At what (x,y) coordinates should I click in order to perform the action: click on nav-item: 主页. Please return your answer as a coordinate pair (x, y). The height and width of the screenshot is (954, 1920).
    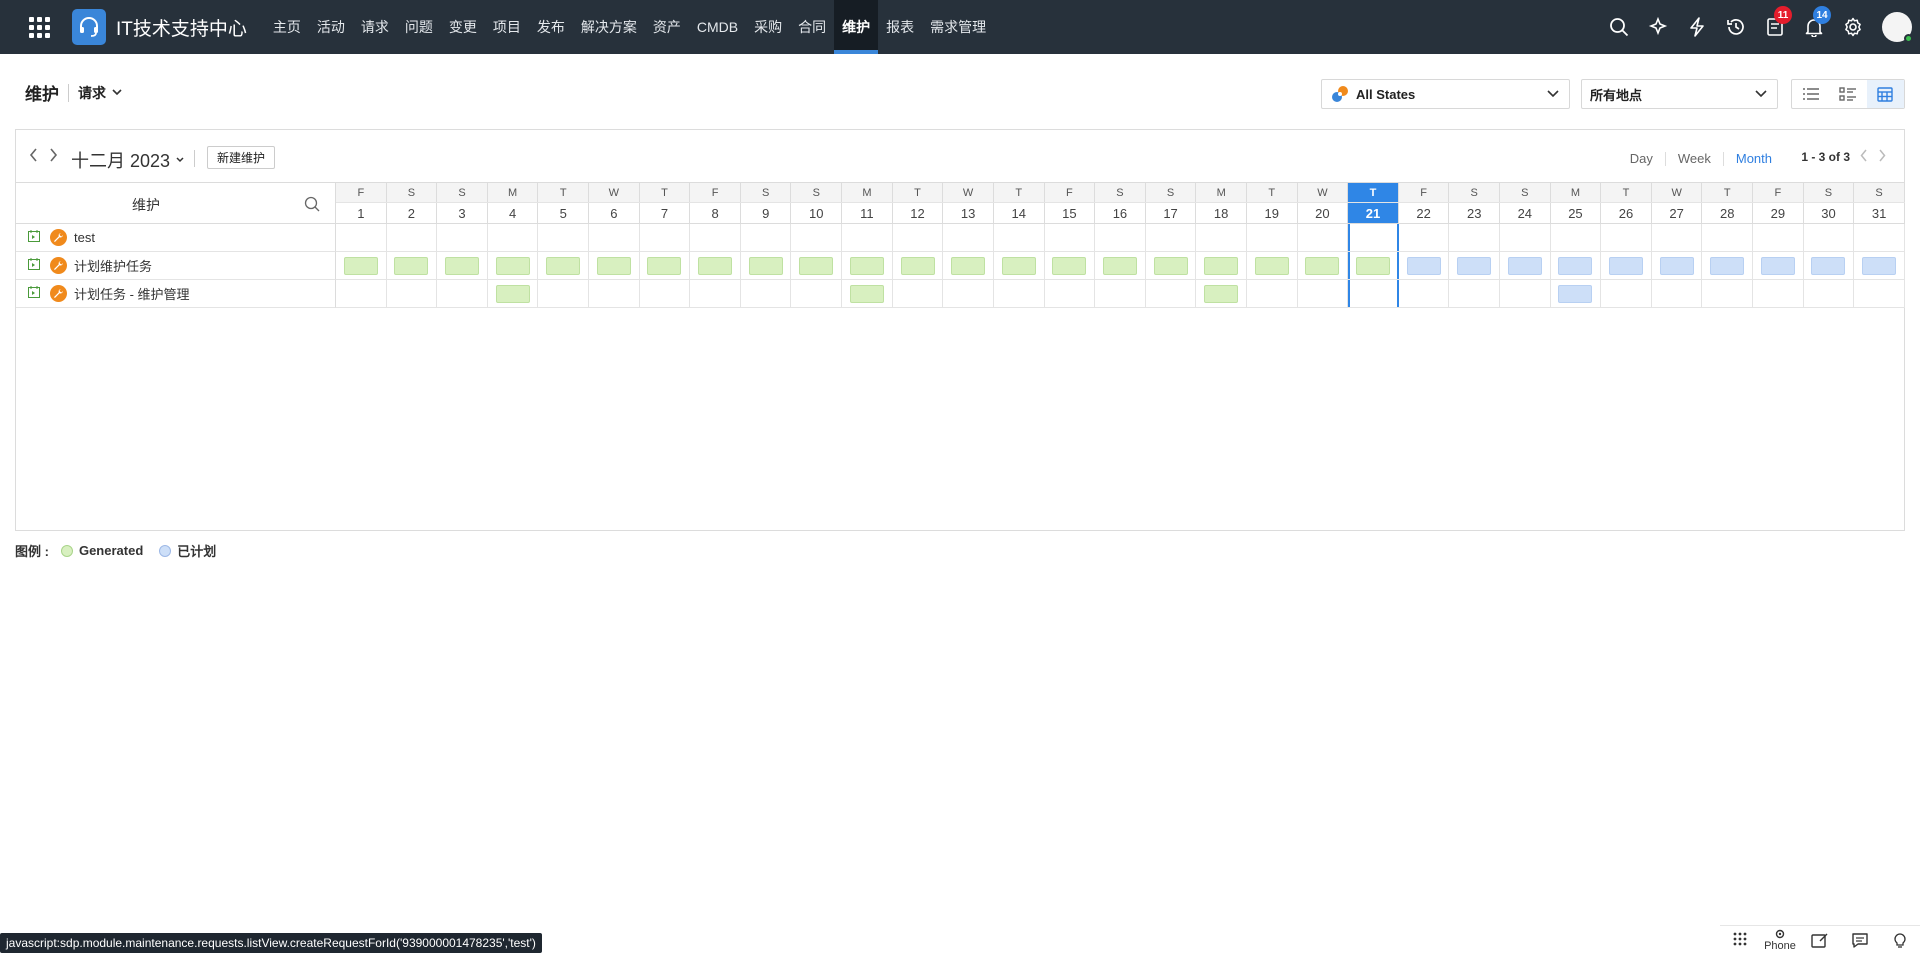
    Looking at the image, I should click on (287, 27).